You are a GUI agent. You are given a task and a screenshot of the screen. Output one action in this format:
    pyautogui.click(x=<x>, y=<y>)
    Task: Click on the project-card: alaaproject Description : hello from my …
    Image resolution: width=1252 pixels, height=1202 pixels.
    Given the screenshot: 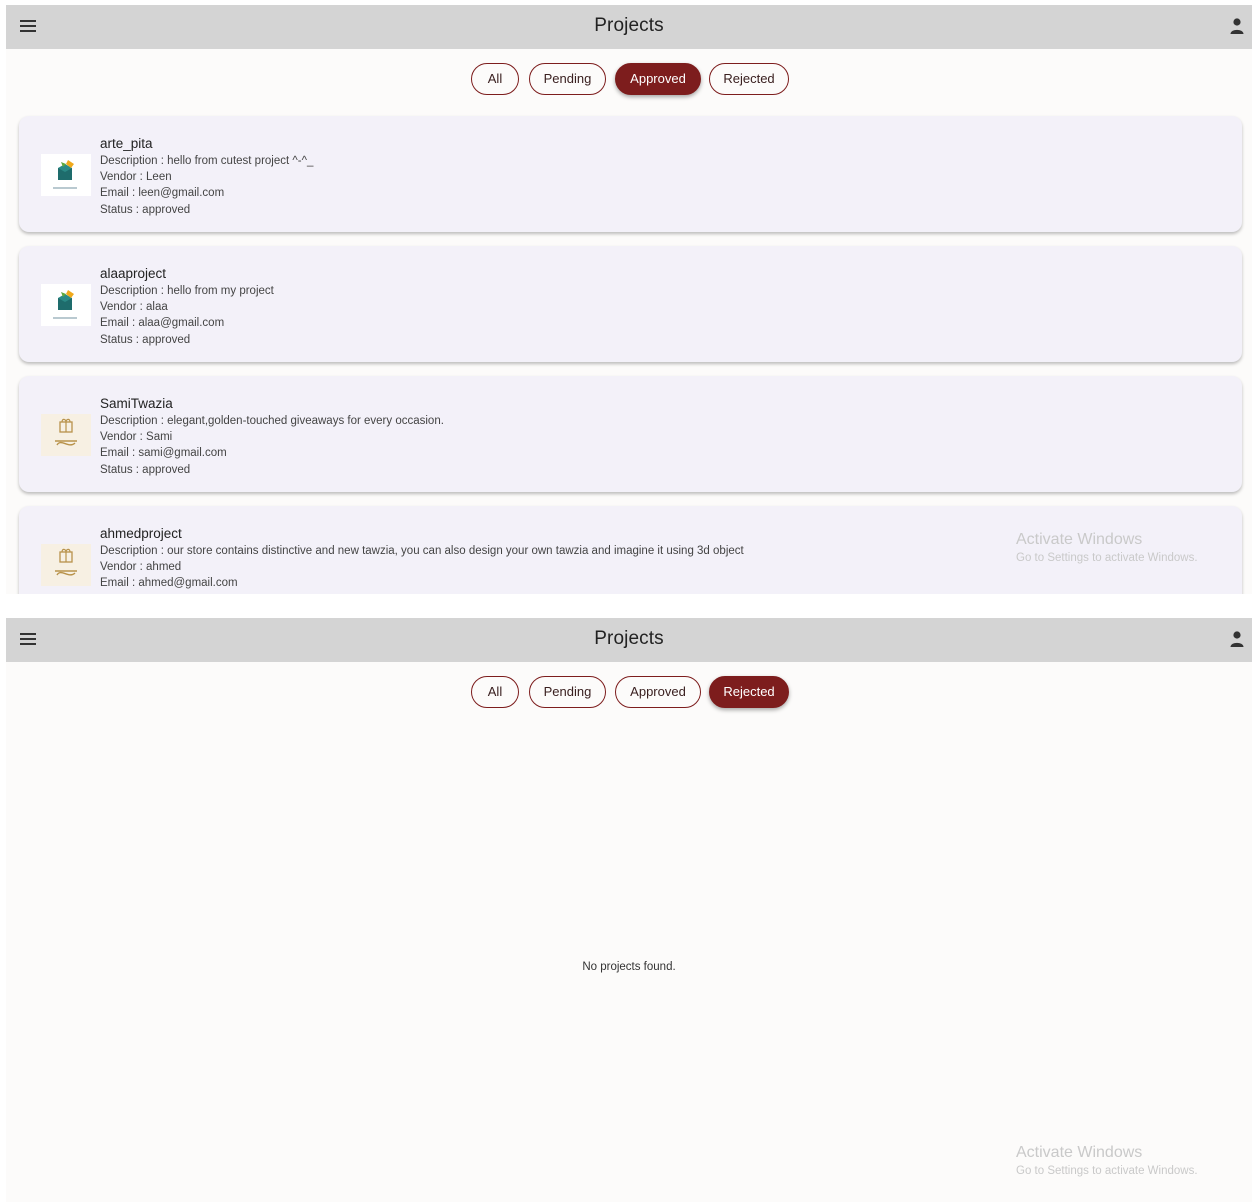 What is the action you would take?
    pyautogui.click(x=630, y=304)
    